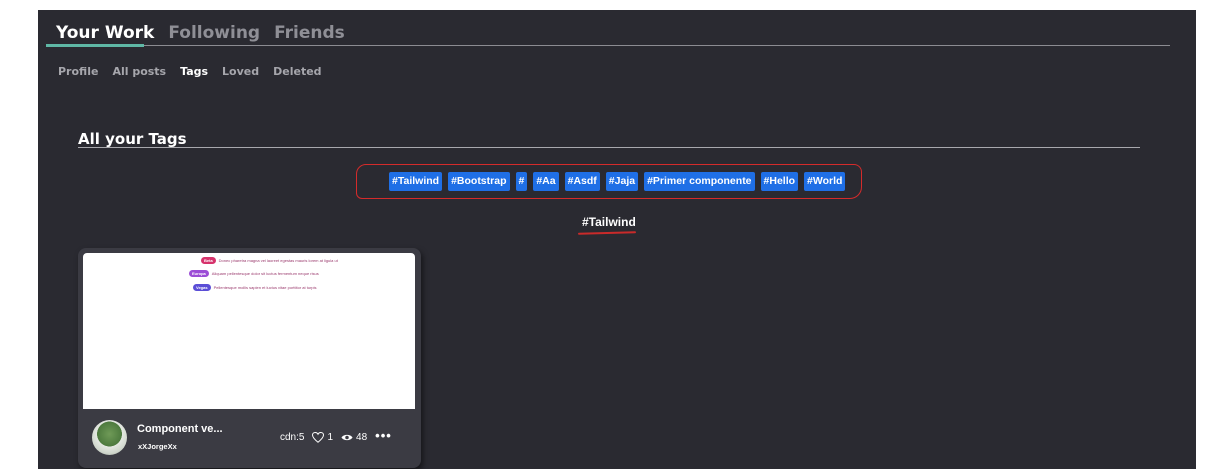 This screenshot has width=1207, height=469. What do you see at coordinates (479, 181) in the screenshot?
I see `tag-chip: #Bootstrap` at bounding box center [479, 181].